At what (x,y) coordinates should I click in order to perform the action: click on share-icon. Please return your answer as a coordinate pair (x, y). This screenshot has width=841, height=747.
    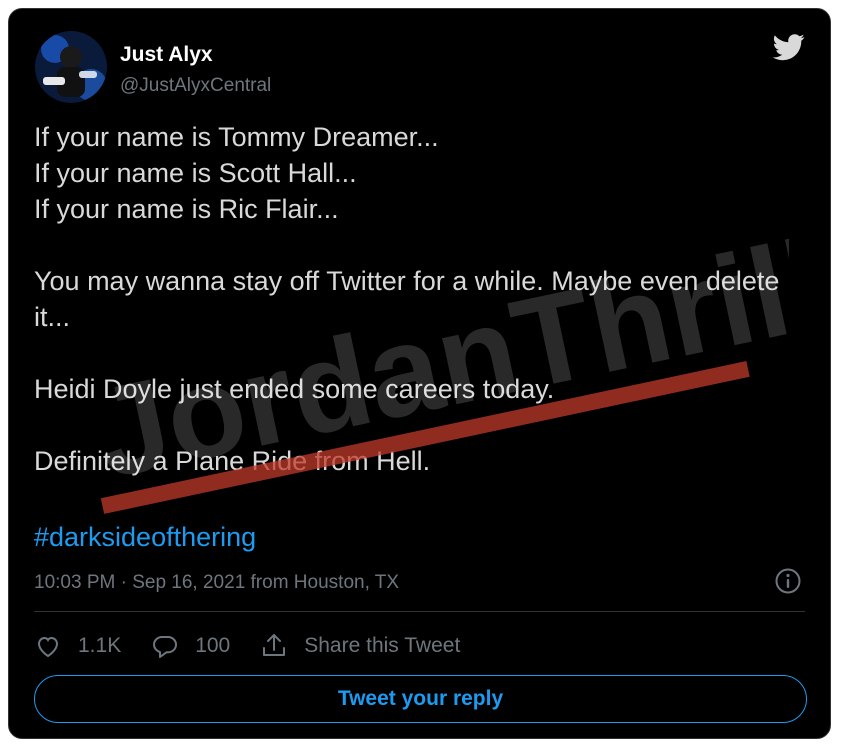
    Looking at the image, I should click on (274, 645).